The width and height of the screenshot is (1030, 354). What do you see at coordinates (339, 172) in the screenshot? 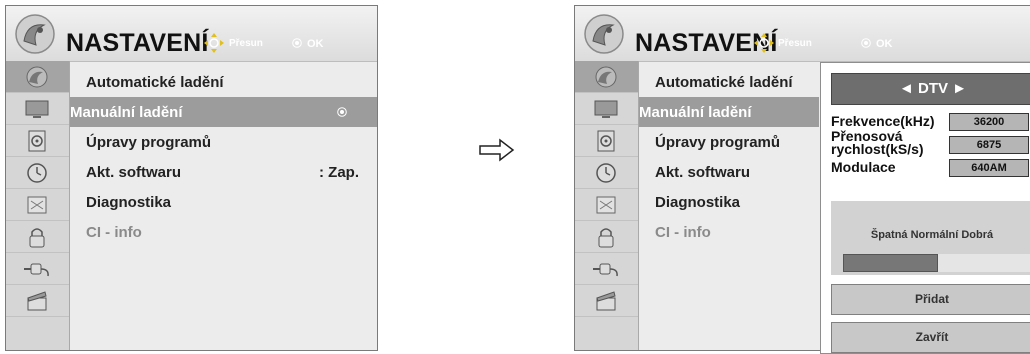
I see `software-update-value: : Zap.` at bounding box center [339, 172].